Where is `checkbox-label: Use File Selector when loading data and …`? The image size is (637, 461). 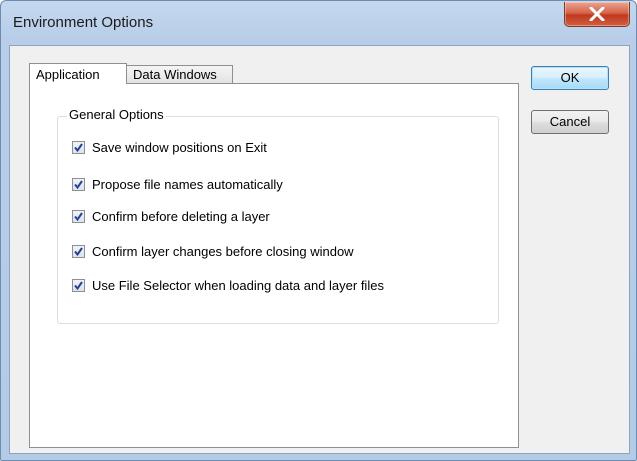
checkbox-label: Use File Selector when loading data and … is located at coordinates (238, 285).